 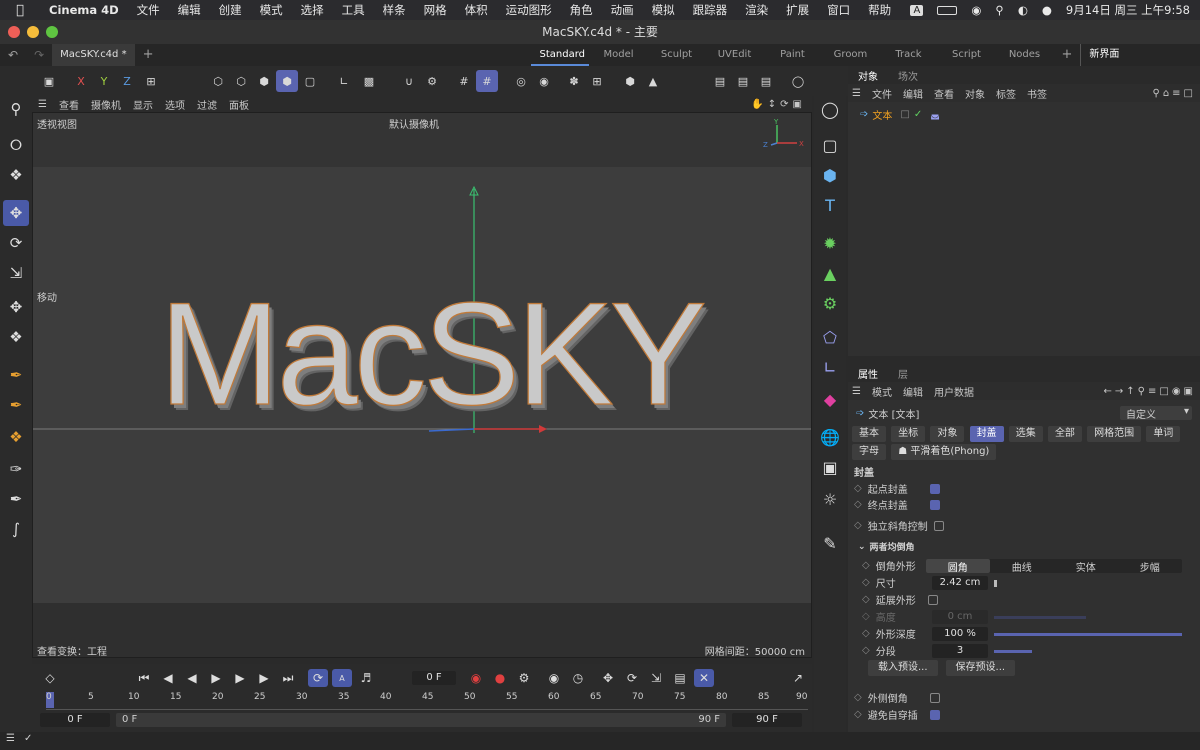 What do you see at coordinates (882, 391) in the screenshot?
I see `attributes-menu-mode: 模式` at bounding box center [882, 391].